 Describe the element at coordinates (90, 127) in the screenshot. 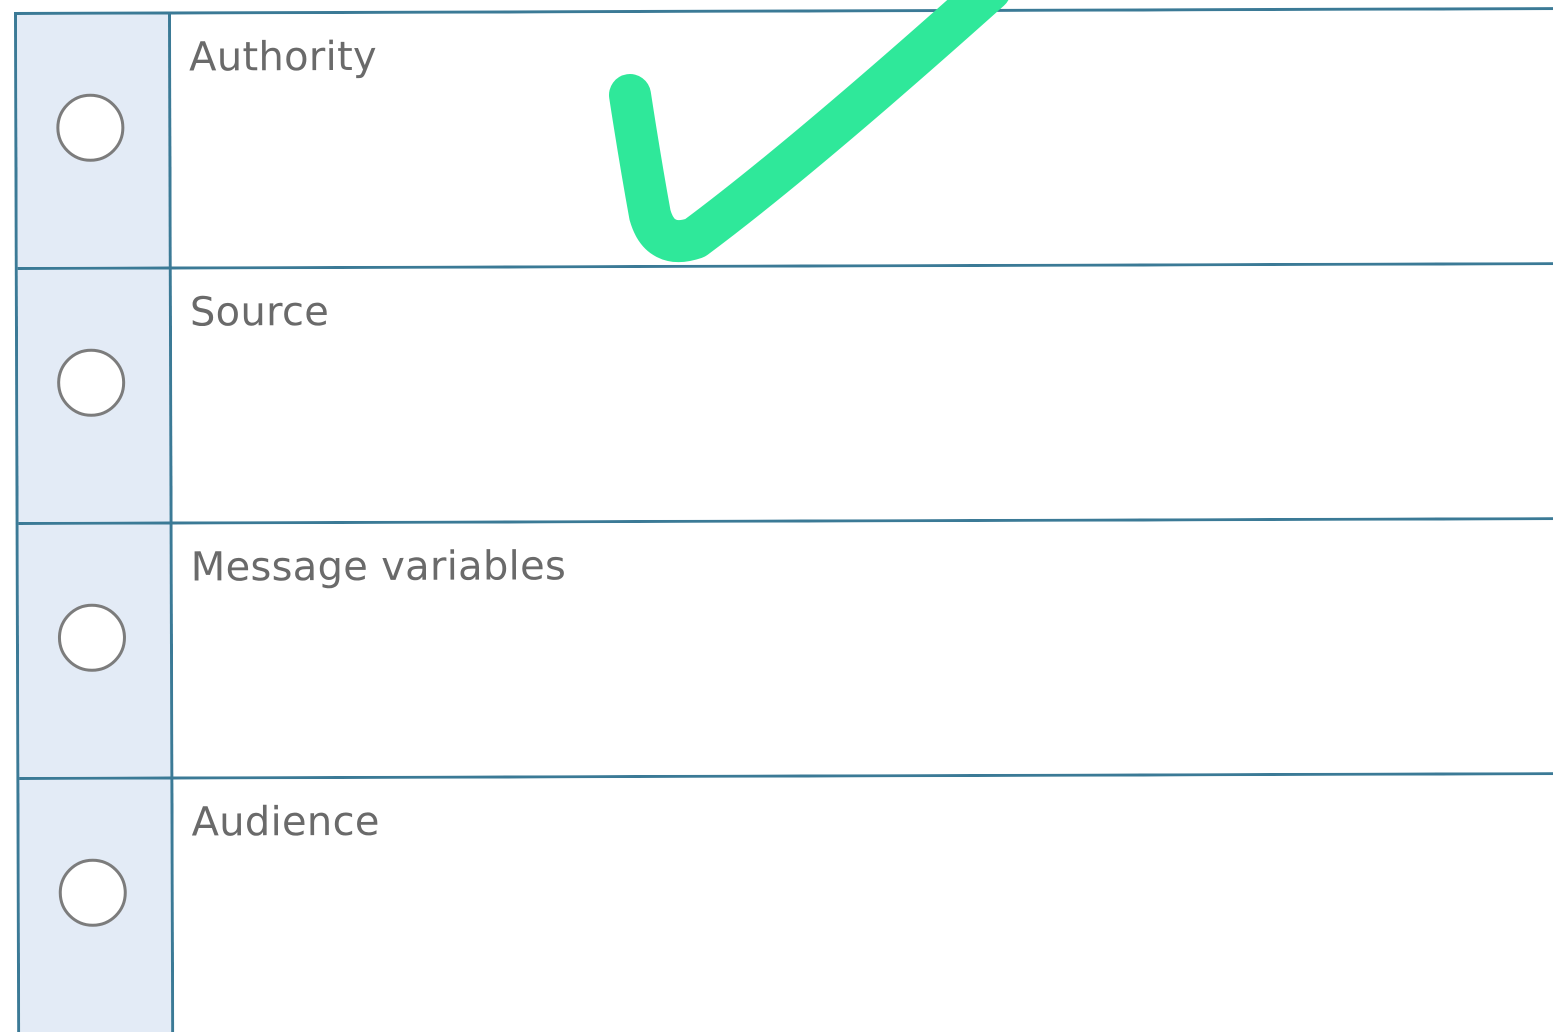

I see `radio-button-authority` at that location.